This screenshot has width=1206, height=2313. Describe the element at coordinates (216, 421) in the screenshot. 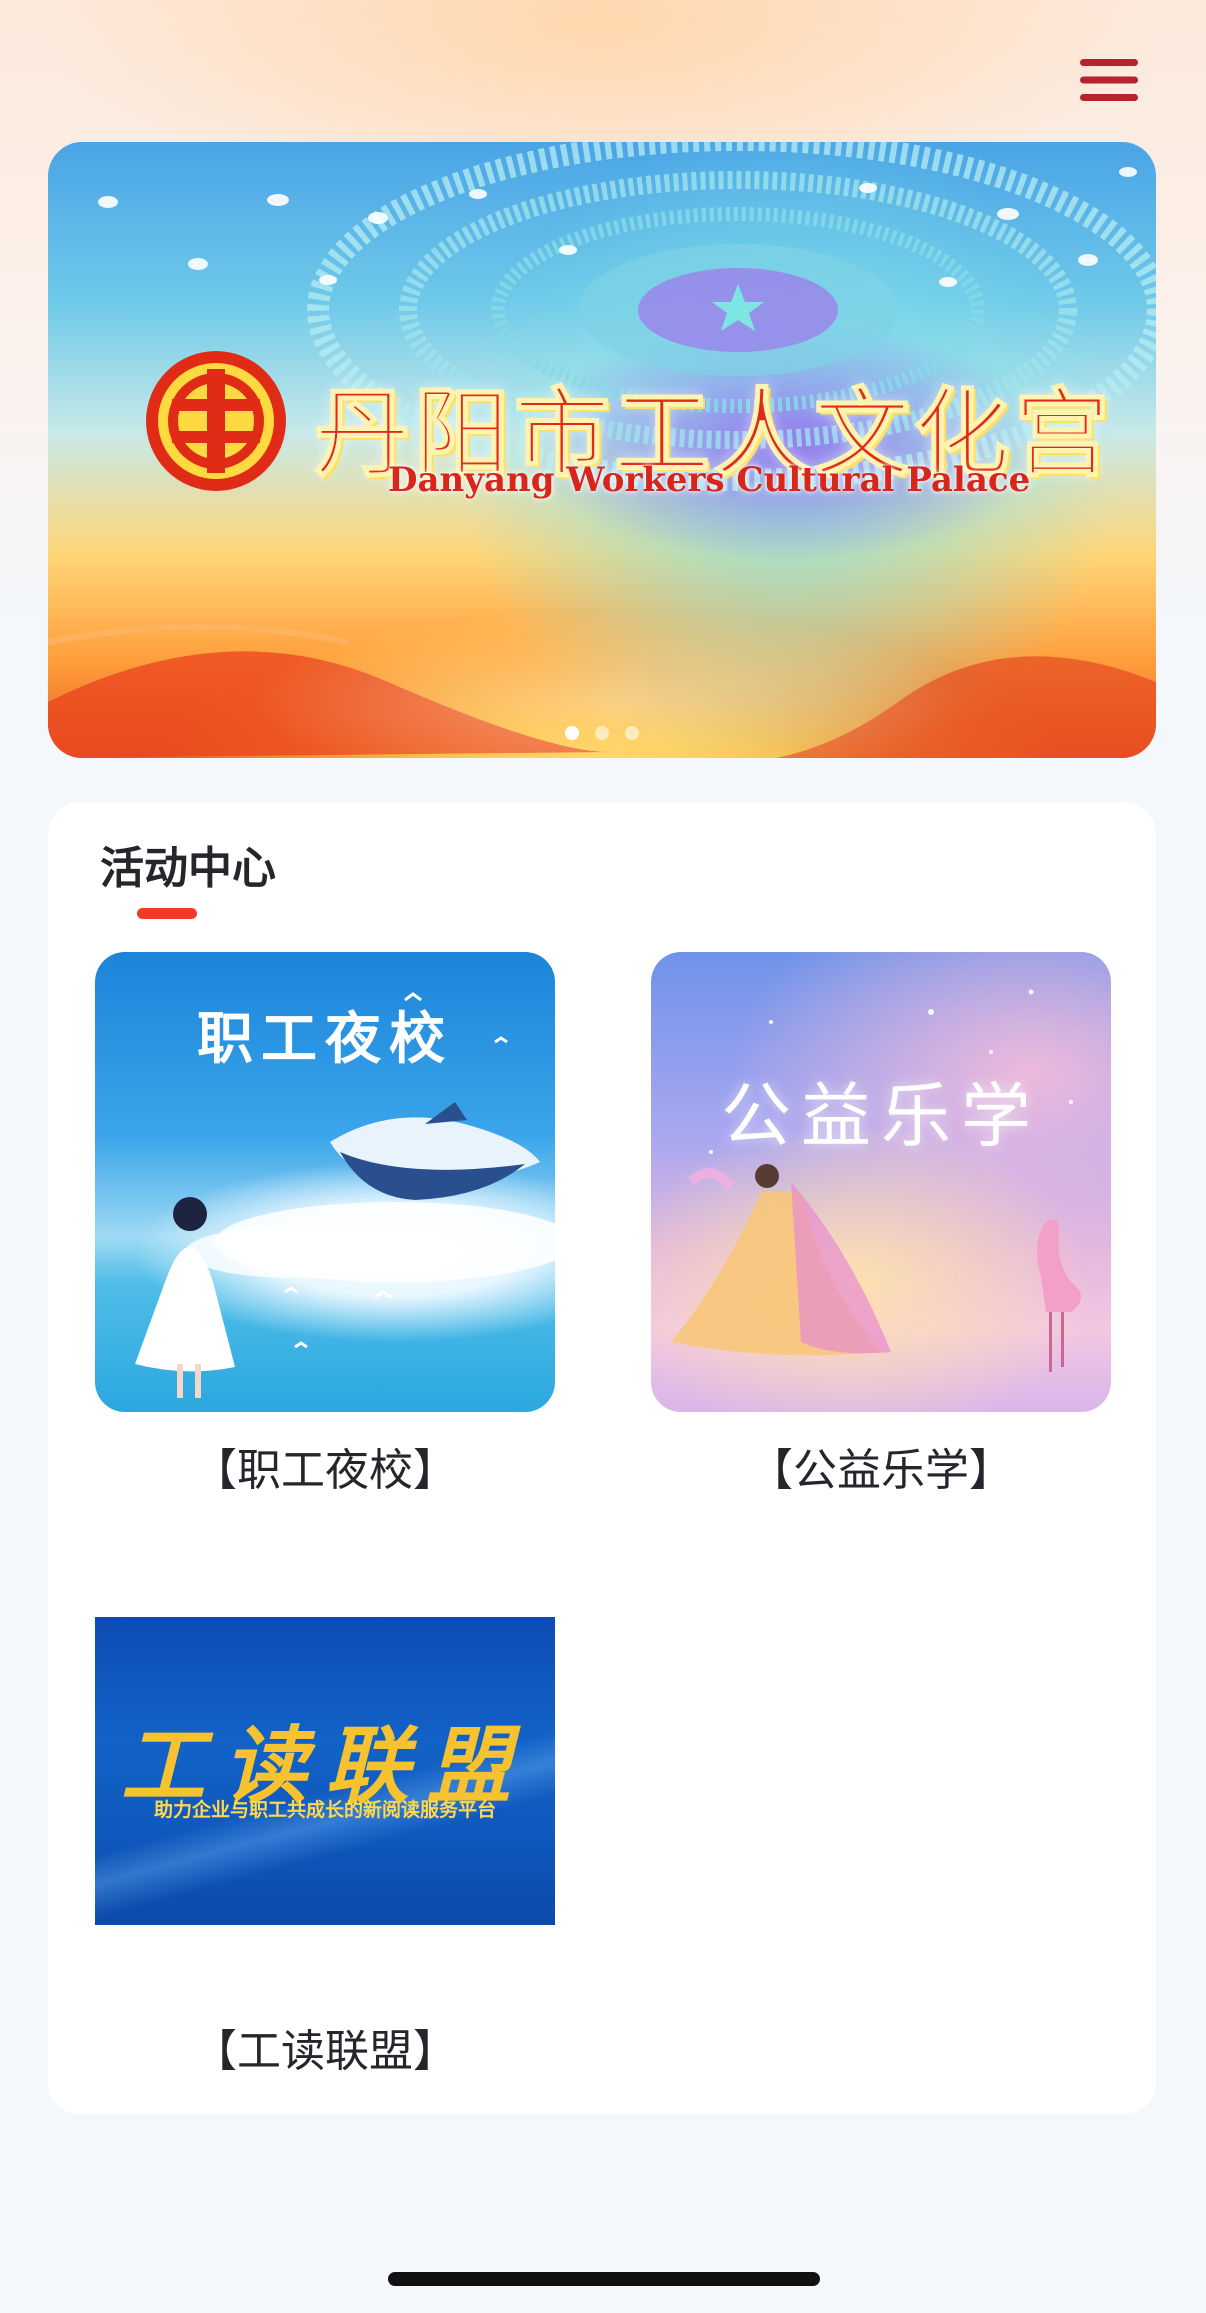

I see `union-emblem-icon` at that location.